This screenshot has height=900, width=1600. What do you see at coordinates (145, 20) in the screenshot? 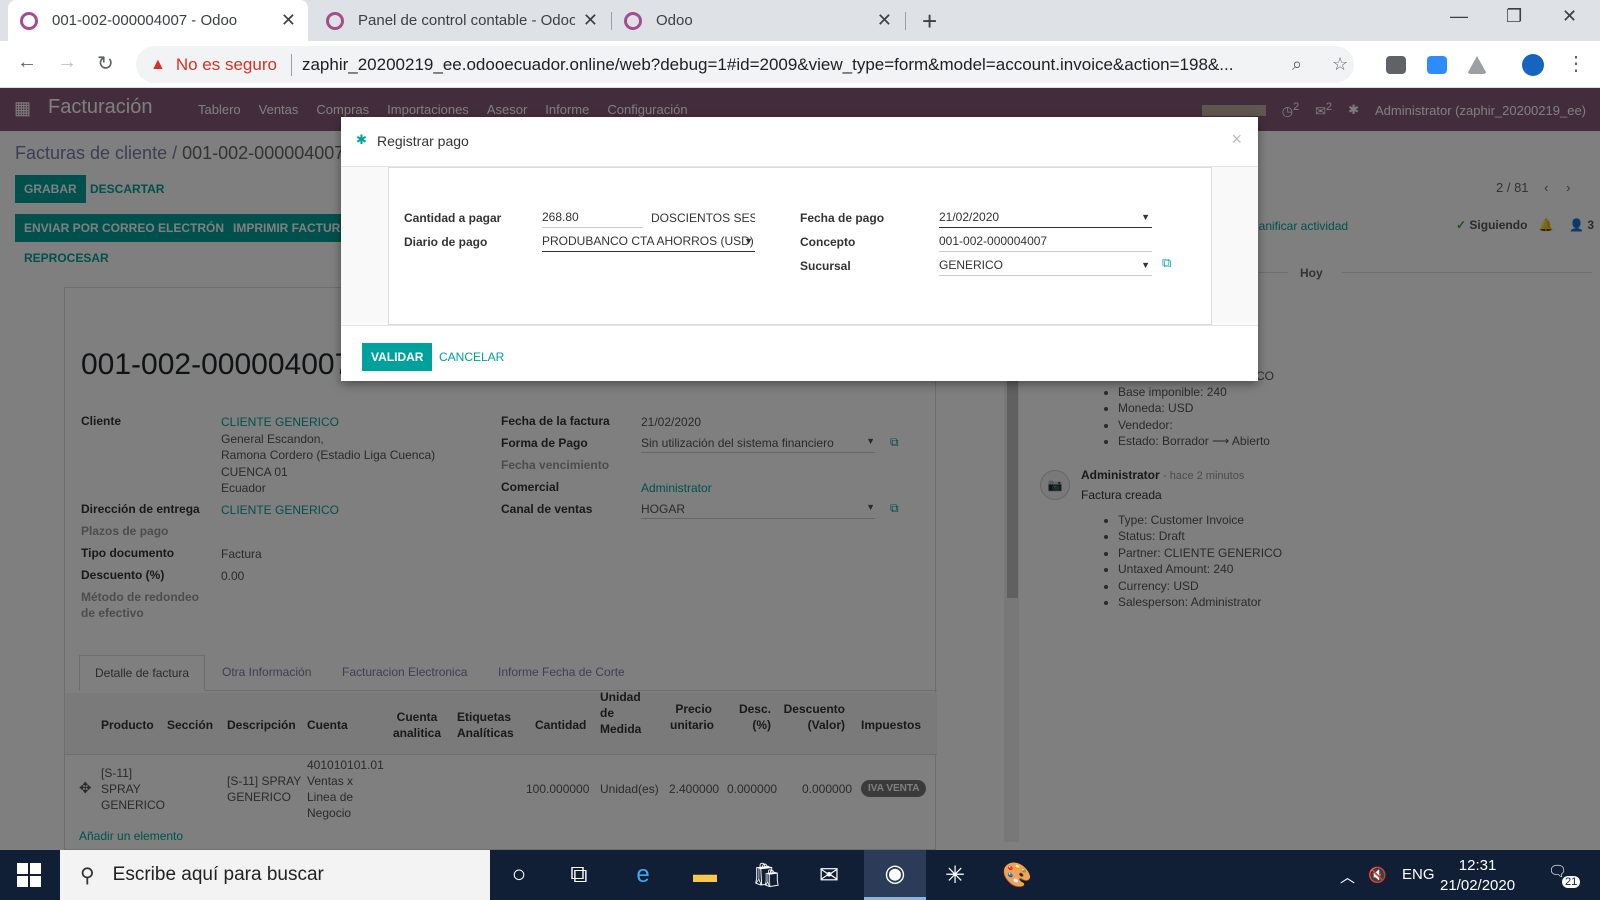
I see `tab-title: 001-002-000004007 - Odoo` at bounding box center [145, 20].